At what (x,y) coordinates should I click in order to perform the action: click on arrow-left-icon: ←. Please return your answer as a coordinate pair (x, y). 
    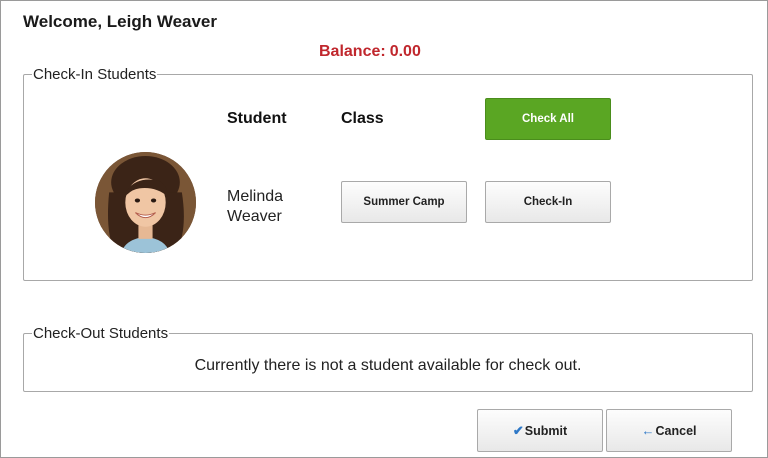
    Looking at the image, I should click on (648, 430).